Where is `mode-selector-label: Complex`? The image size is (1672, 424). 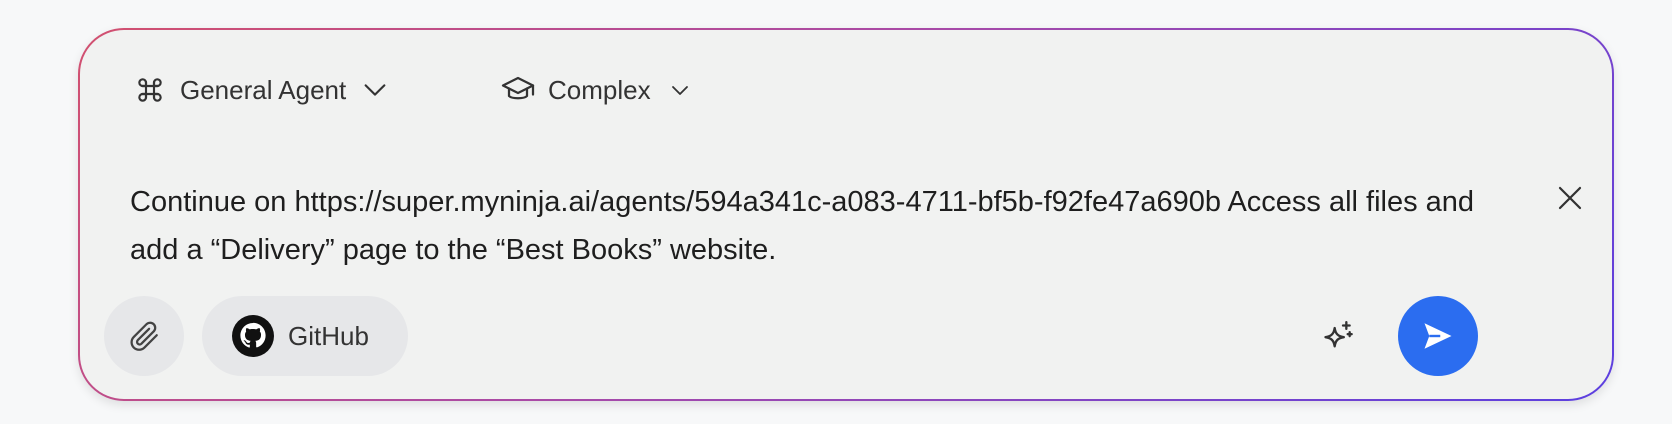 mode-selector-label: Complex is located at coordinates (599, 89).